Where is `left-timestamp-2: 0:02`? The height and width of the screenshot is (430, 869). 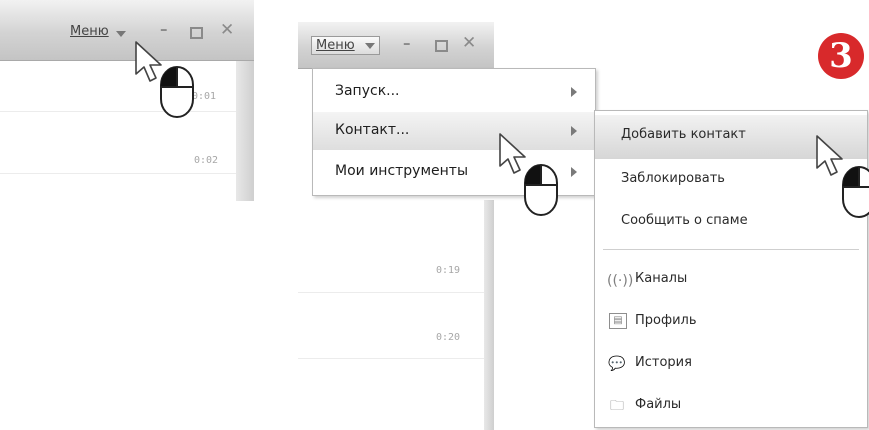
left-timestamp-2: 0:02 is located at coordinates (206, 160).